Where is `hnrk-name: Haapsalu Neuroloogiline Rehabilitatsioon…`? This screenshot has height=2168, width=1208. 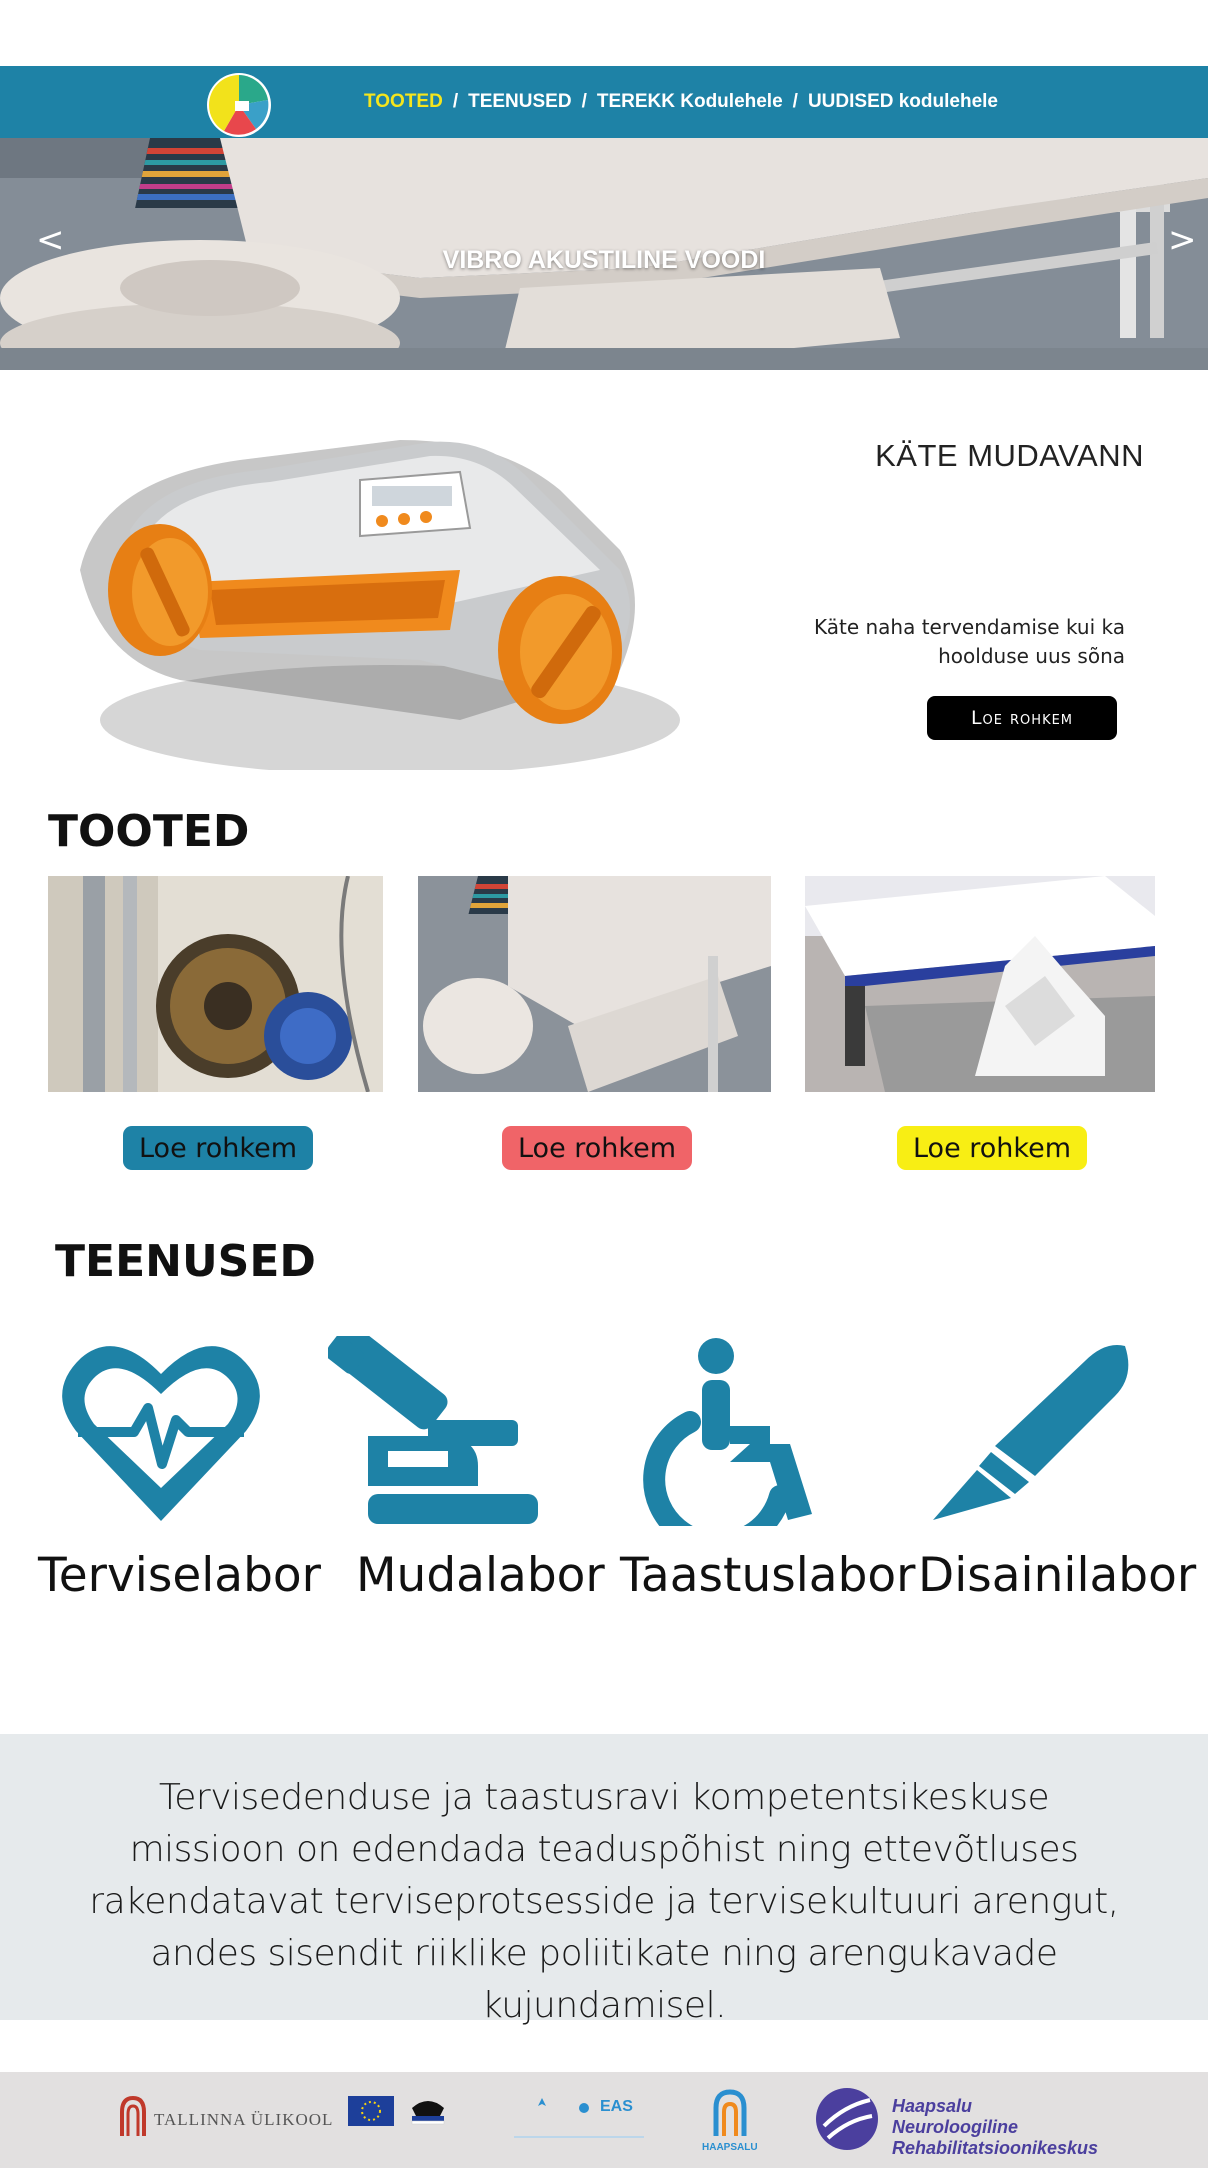
hnrk-name: Haapsalu Neuroloogiline Rehabilitatsioon… is located at coordinates (995, 2127).